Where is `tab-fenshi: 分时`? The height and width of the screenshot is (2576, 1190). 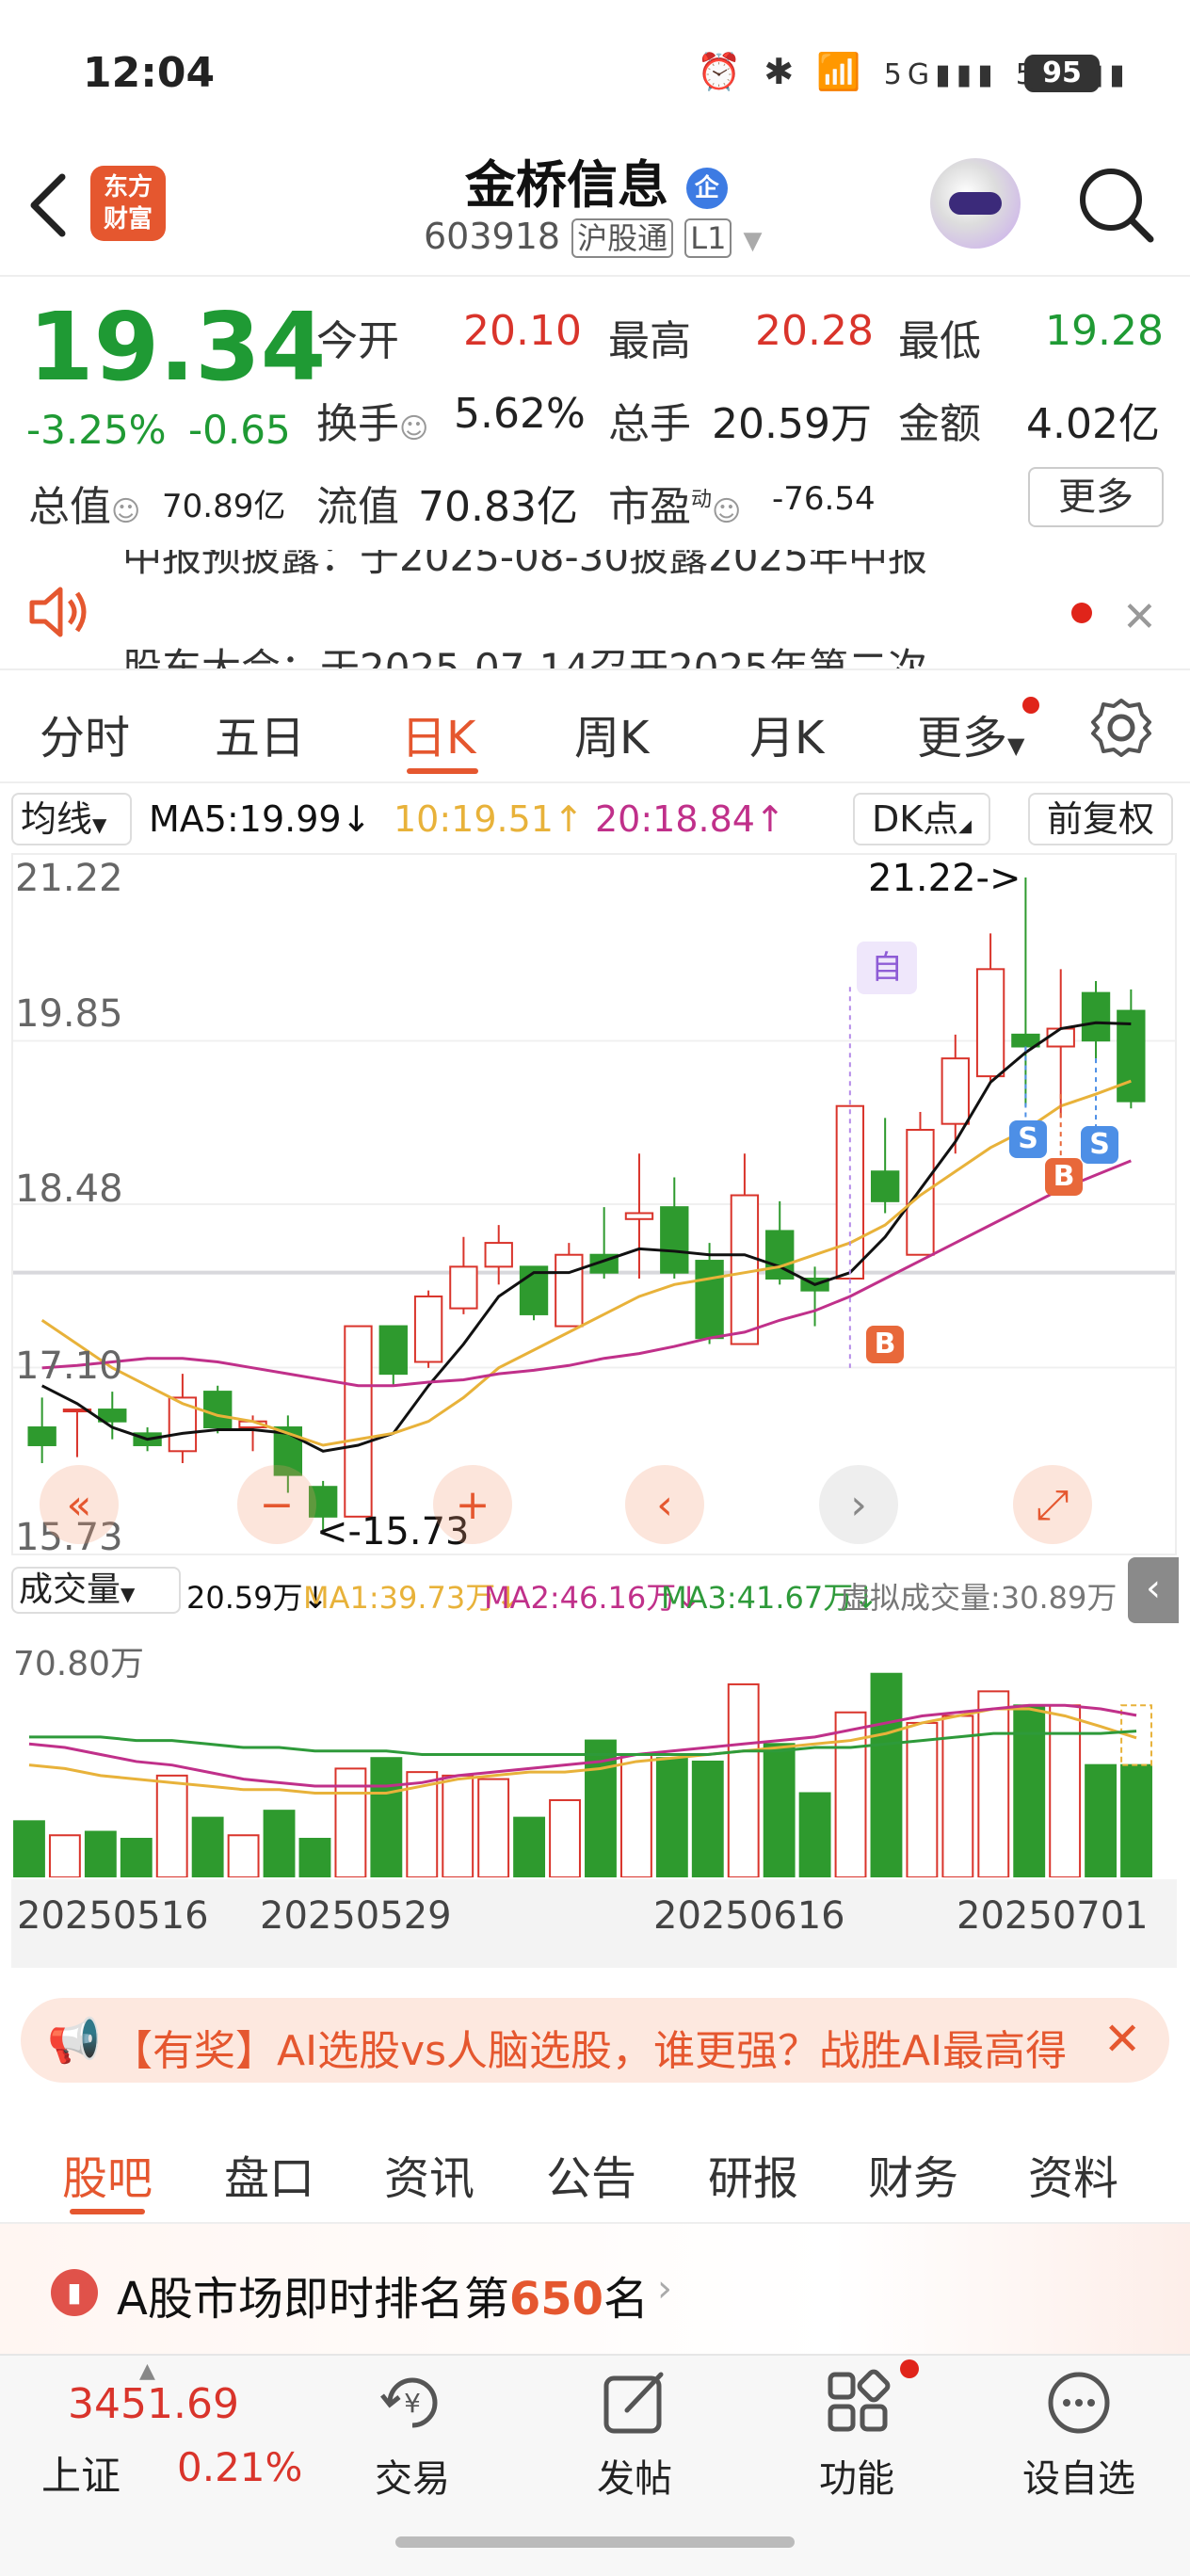 tab-fenshi: 分时 is located at coordinates (85, 733).